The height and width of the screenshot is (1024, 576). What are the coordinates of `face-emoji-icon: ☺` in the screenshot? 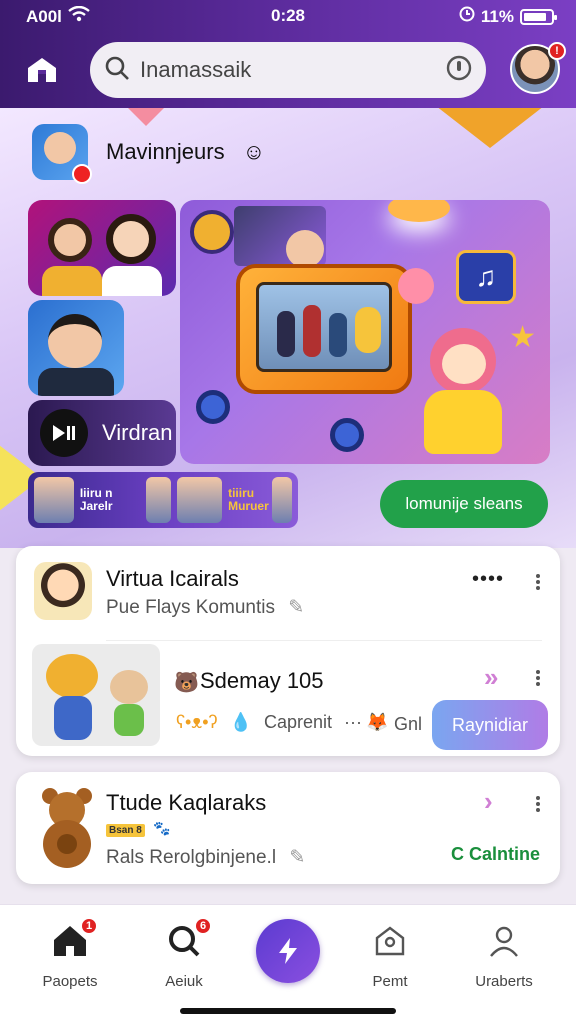 It's located at (254, 151).